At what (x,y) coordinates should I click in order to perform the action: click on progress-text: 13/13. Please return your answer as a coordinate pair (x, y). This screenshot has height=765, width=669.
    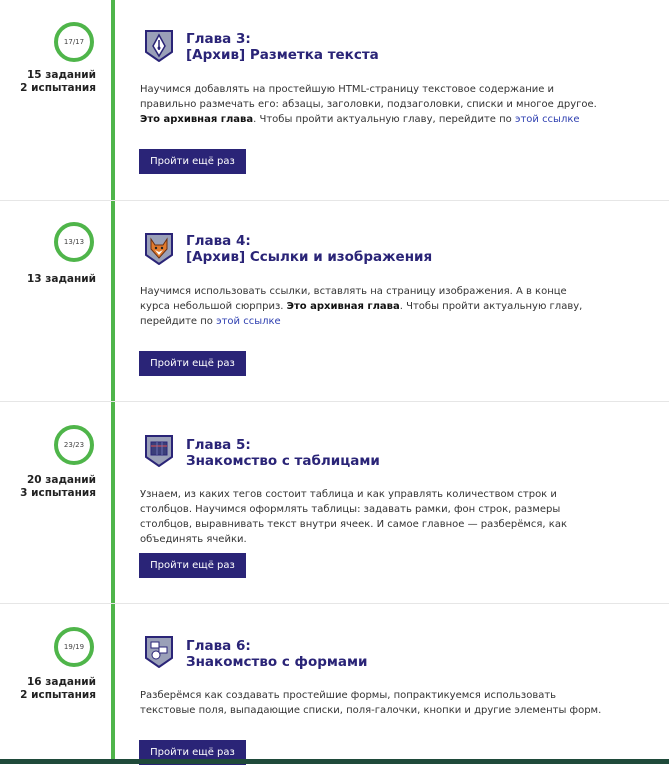
    Looking at the image, I should click on (74, 242).